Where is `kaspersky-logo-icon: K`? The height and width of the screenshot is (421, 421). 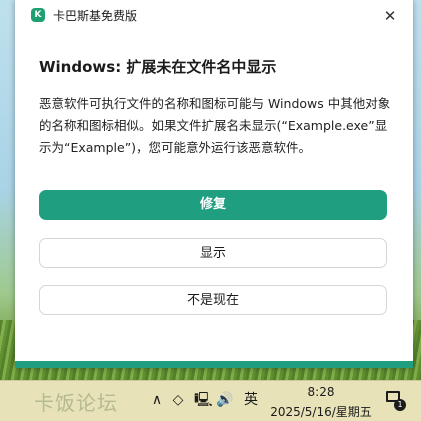
kaspersky-logo-icon: K is located at coordinates (38, 15).